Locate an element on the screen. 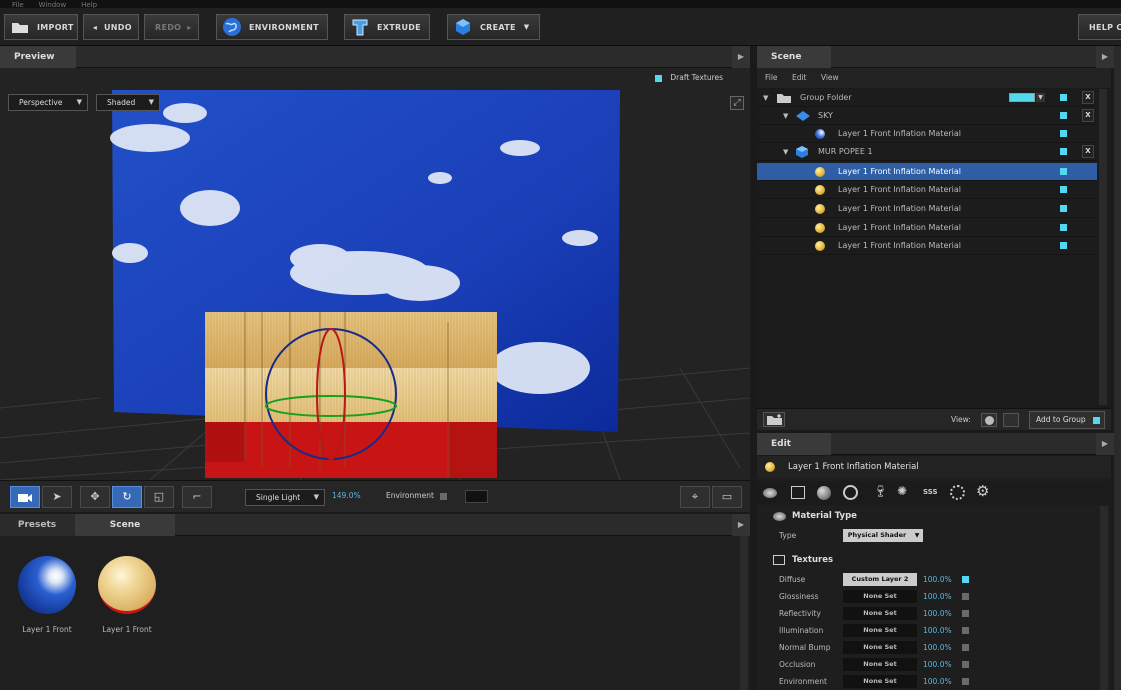 The height and width of the screenshot is (690, 1121). new-folder-icon is located at coordinates (774, 419).